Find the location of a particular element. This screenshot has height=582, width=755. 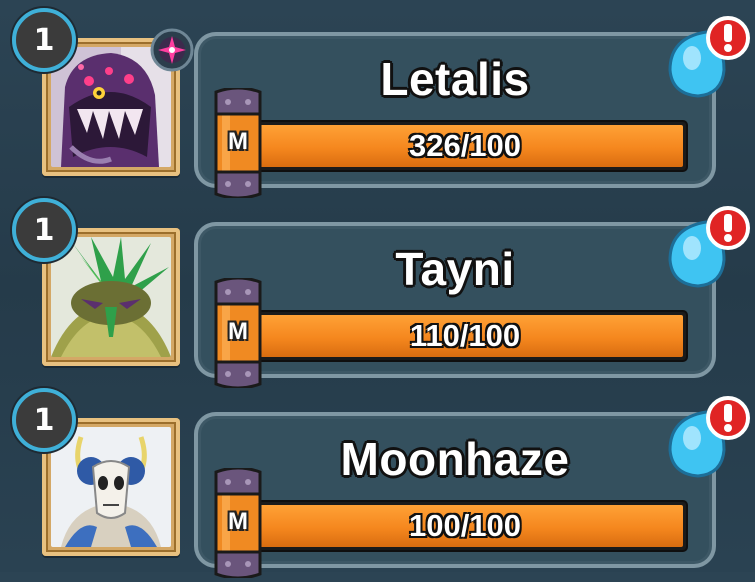

progress-text: 326/100 is located at coordinates (465, 145).